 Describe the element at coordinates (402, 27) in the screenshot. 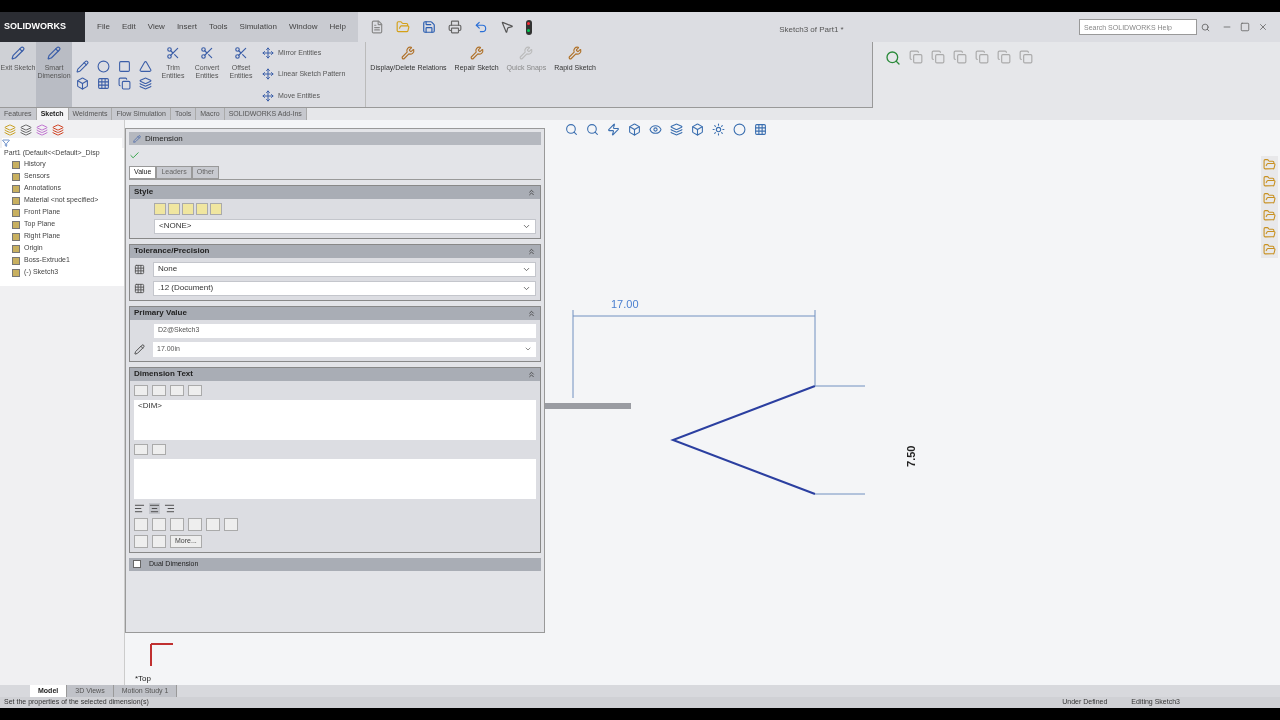

I see `open-folder-icon` at that location.